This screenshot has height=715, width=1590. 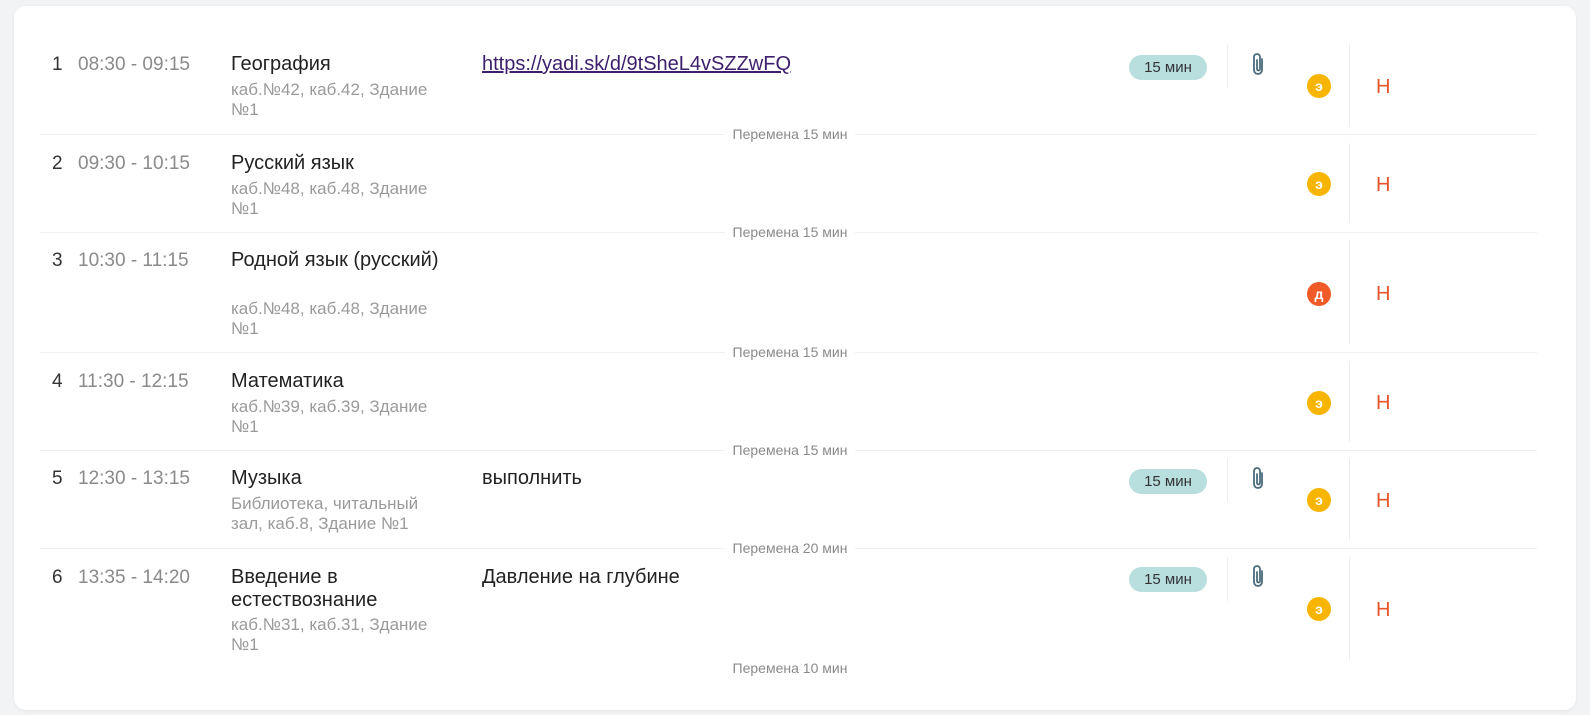 I want to click on lesson-time: 13:35 - 14:20, so click(x=134, y=577).